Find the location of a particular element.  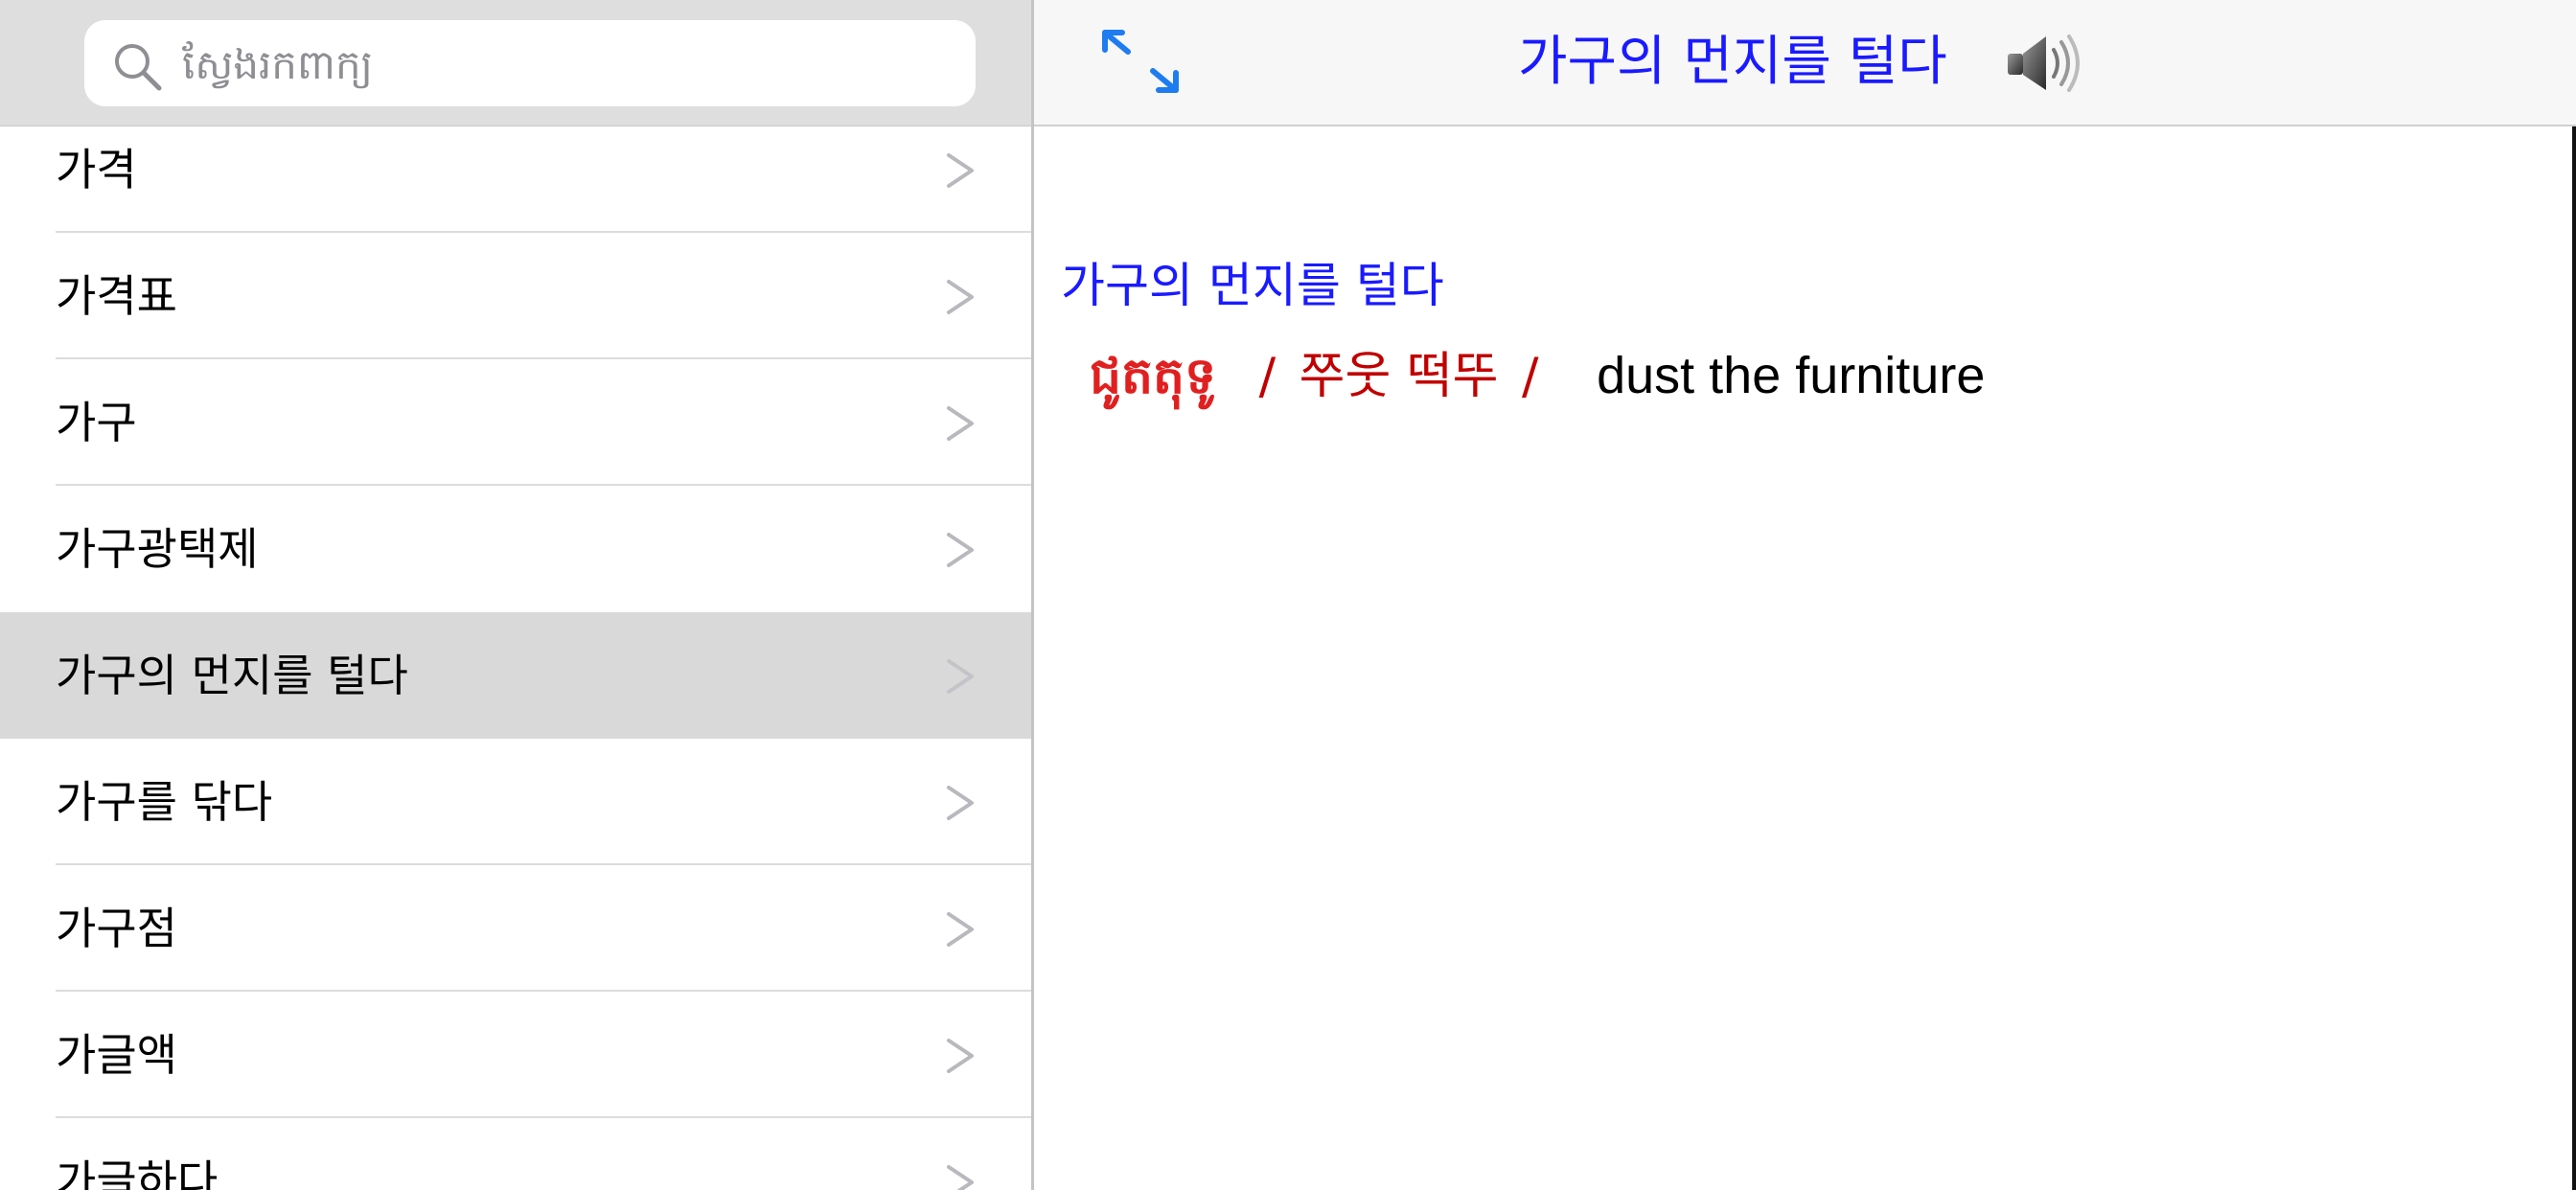

list-item-selected: 가구의 먼지를 털다 is located at coordinates (515, 676).